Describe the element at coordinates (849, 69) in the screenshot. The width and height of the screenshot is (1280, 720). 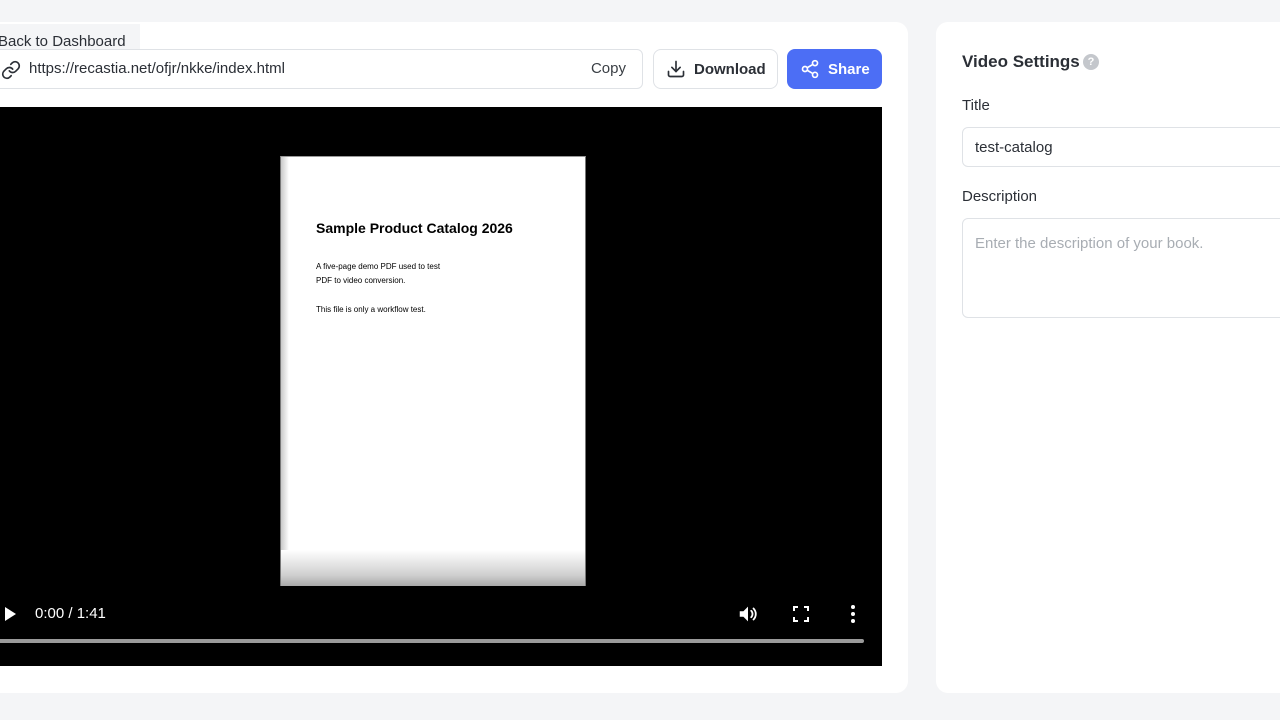
I see `share-label: Share` at that location.